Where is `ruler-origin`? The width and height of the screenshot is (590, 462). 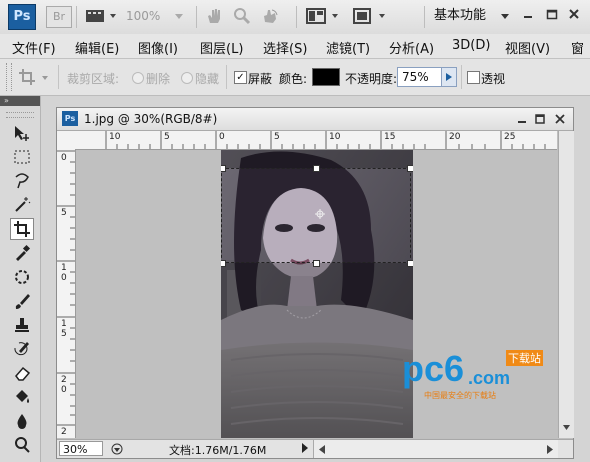 ruler-origin is located at coordinates (66, 140).